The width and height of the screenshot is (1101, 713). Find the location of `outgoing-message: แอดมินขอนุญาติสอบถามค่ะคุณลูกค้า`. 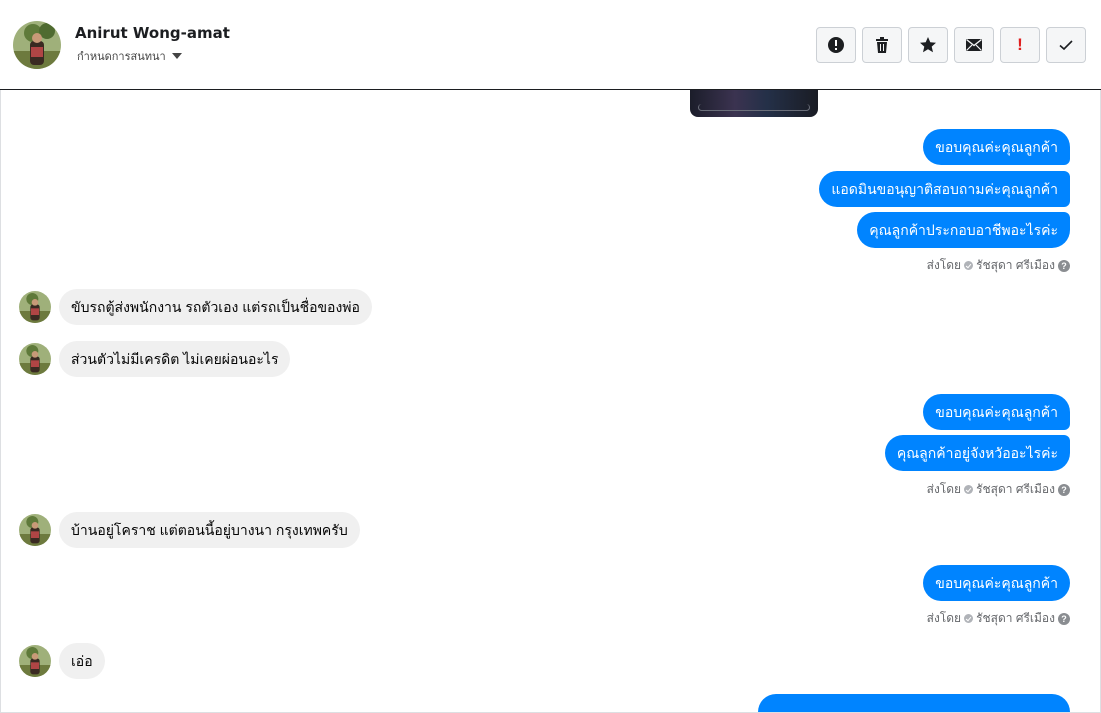

outgoing-message: แอดมินขอนุญาติสอบถามค่ะคุณลูกค้า is located at coordinates (944, 189).